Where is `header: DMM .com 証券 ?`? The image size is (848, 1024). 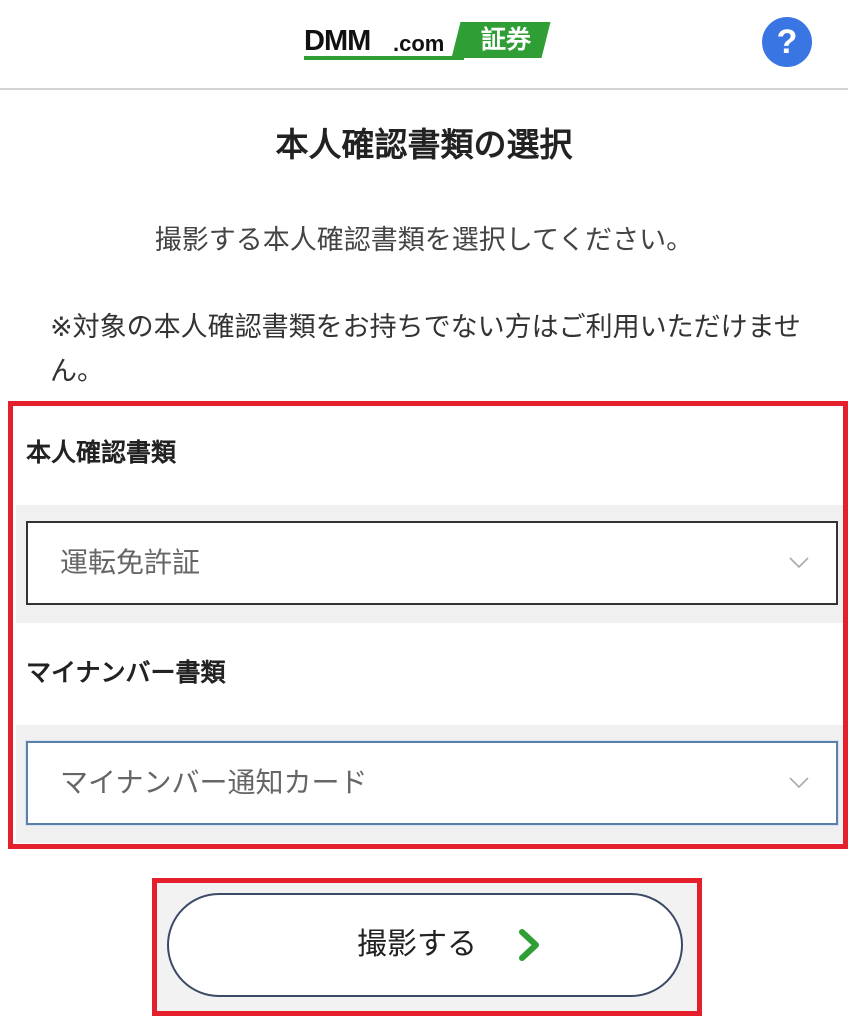 header: DMM .com 証券 ? is located at coordinates (424, 45).